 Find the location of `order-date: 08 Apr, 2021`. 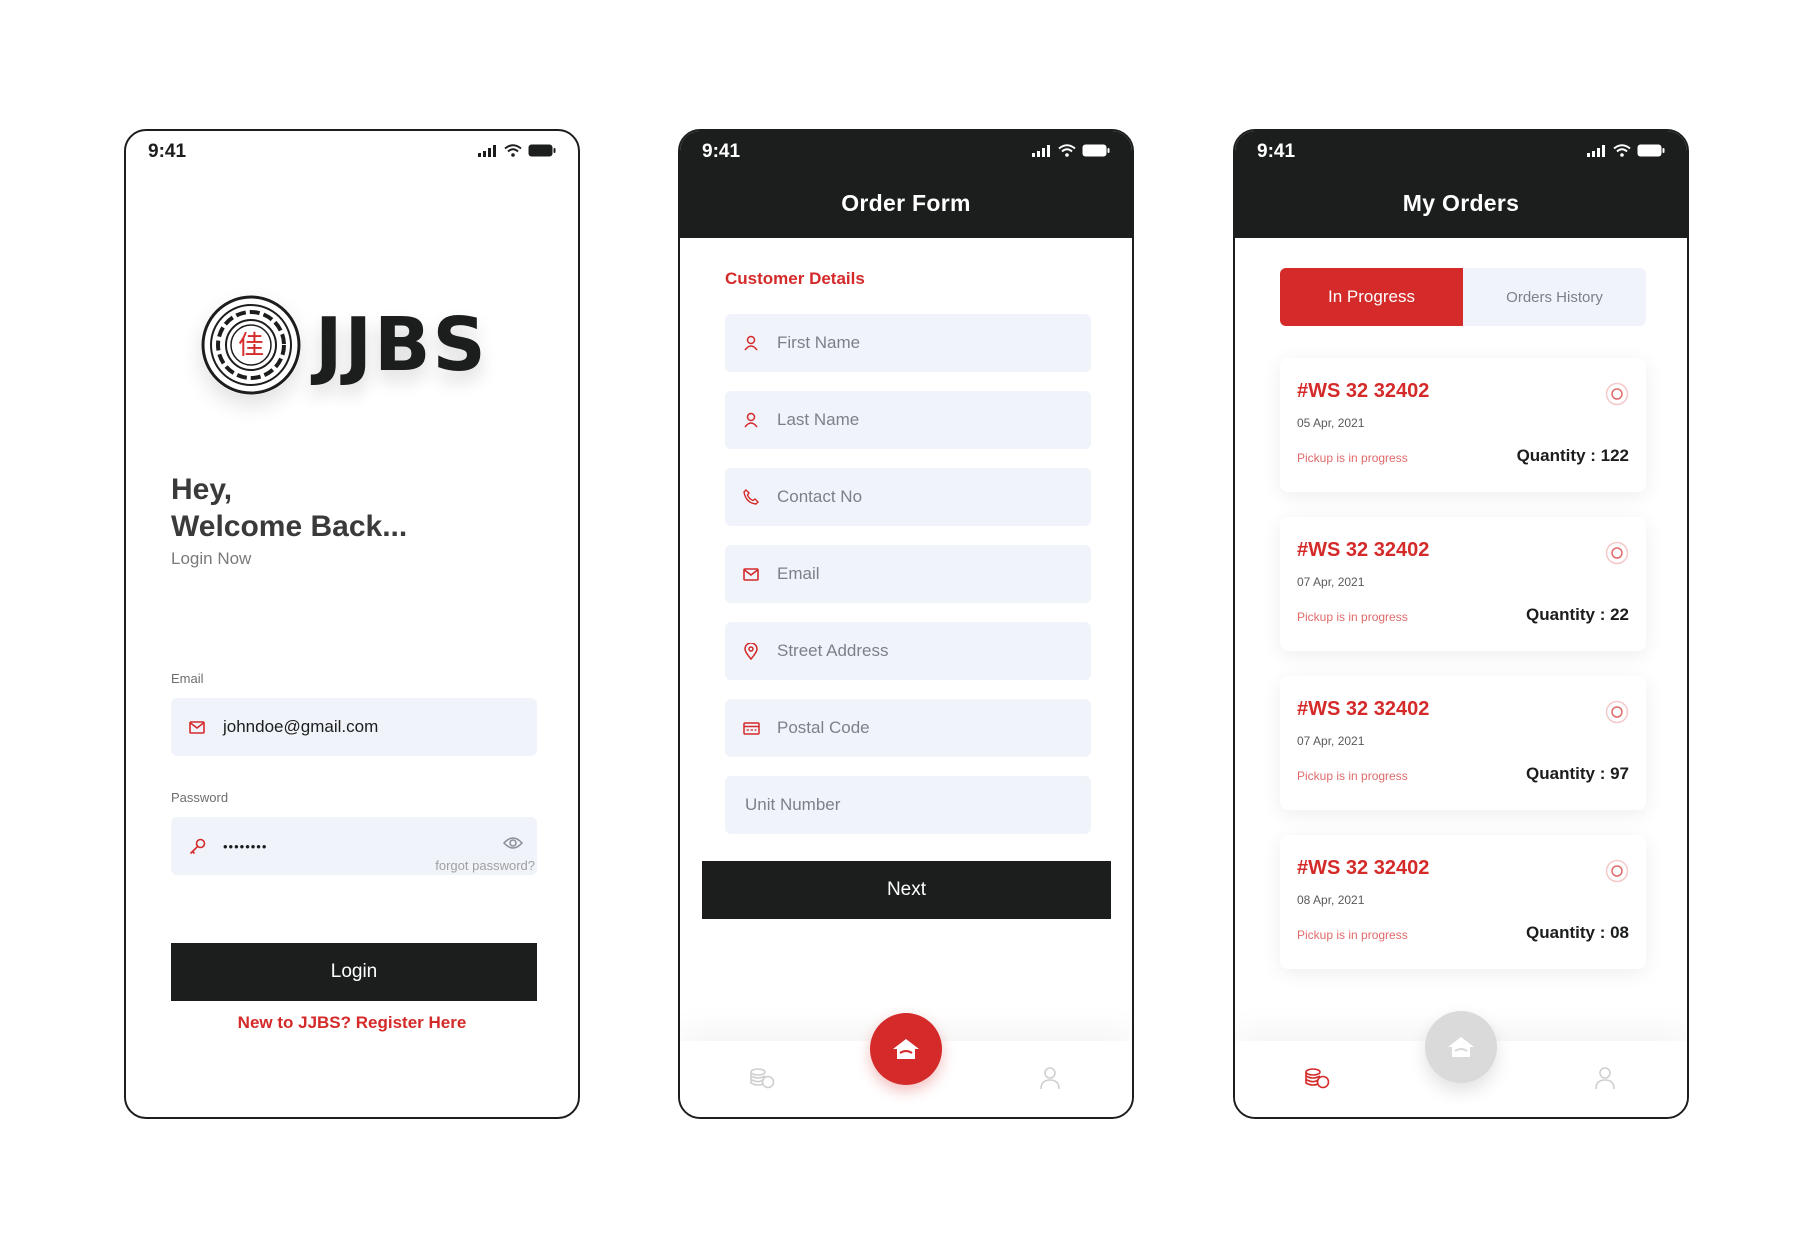

order-date: 08 Apr, 2021 is located at coordinates (1331, 900).